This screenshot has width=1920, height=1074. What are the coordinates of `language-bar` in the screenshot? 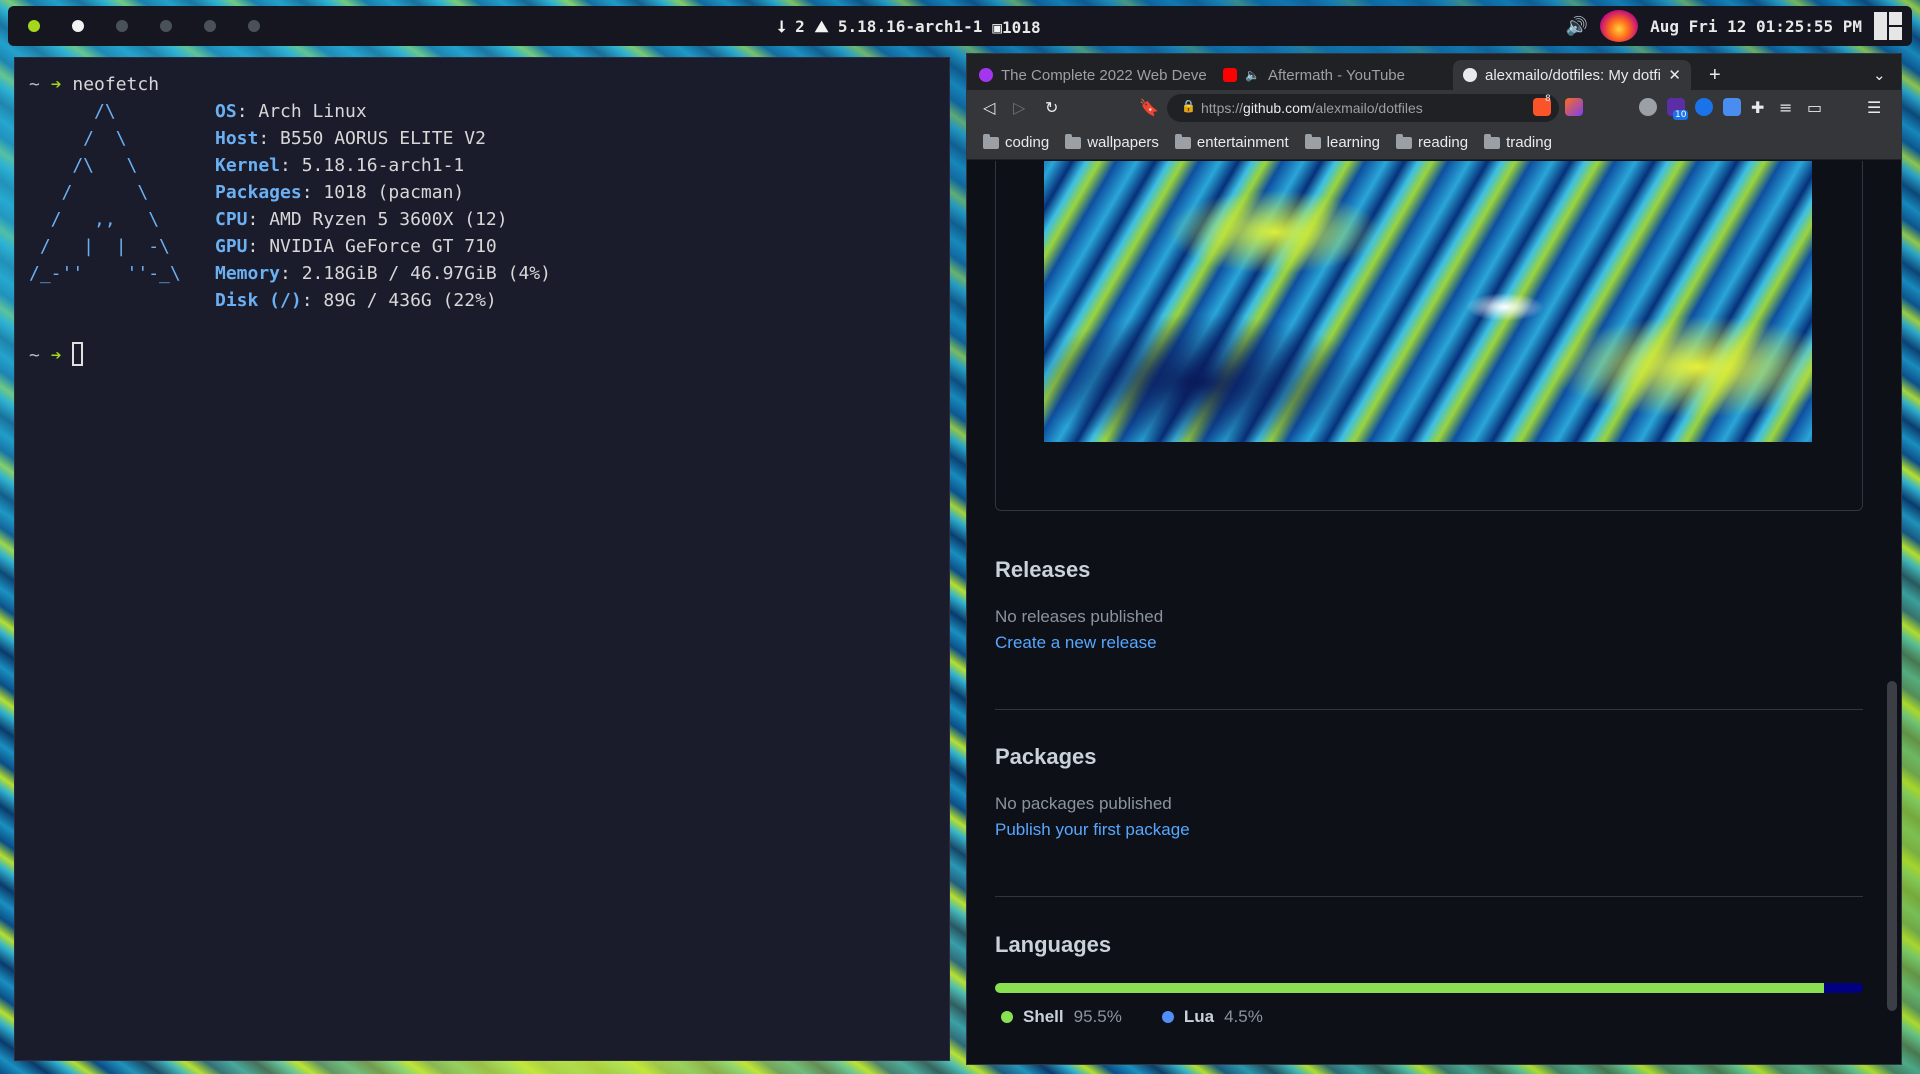 It's located at (1429, 988).